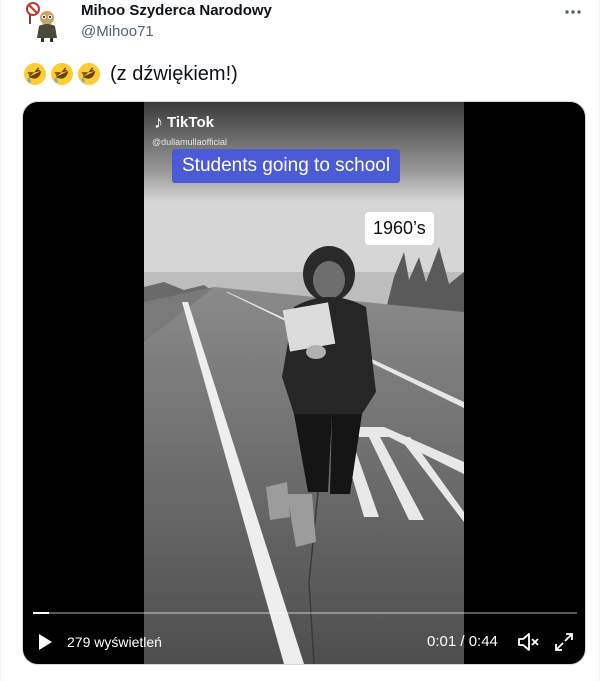  What do you see at coordinates (190, 122) in the screenshot?
I see `tiktok-brand: TikTok` at bounding box center [190, 122].